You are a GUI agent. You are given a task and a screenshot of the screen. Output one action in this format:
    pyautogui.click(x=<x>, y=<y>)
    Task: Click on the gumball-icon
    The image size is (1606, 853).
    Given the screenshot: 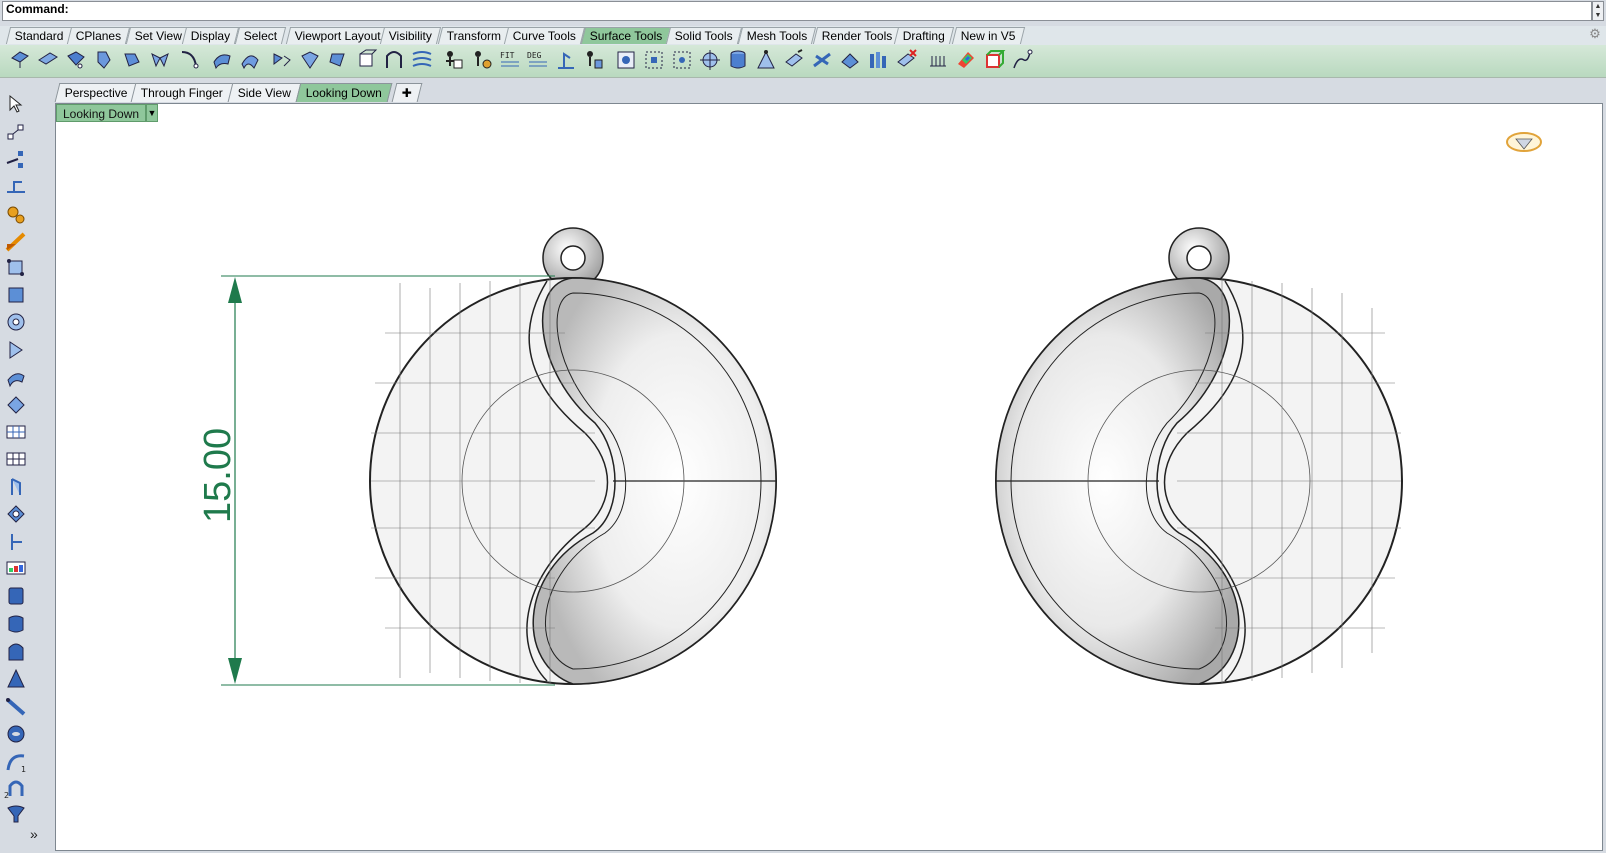 What is the action you would take?
    pyautogui.click(x=16, y=514)
    